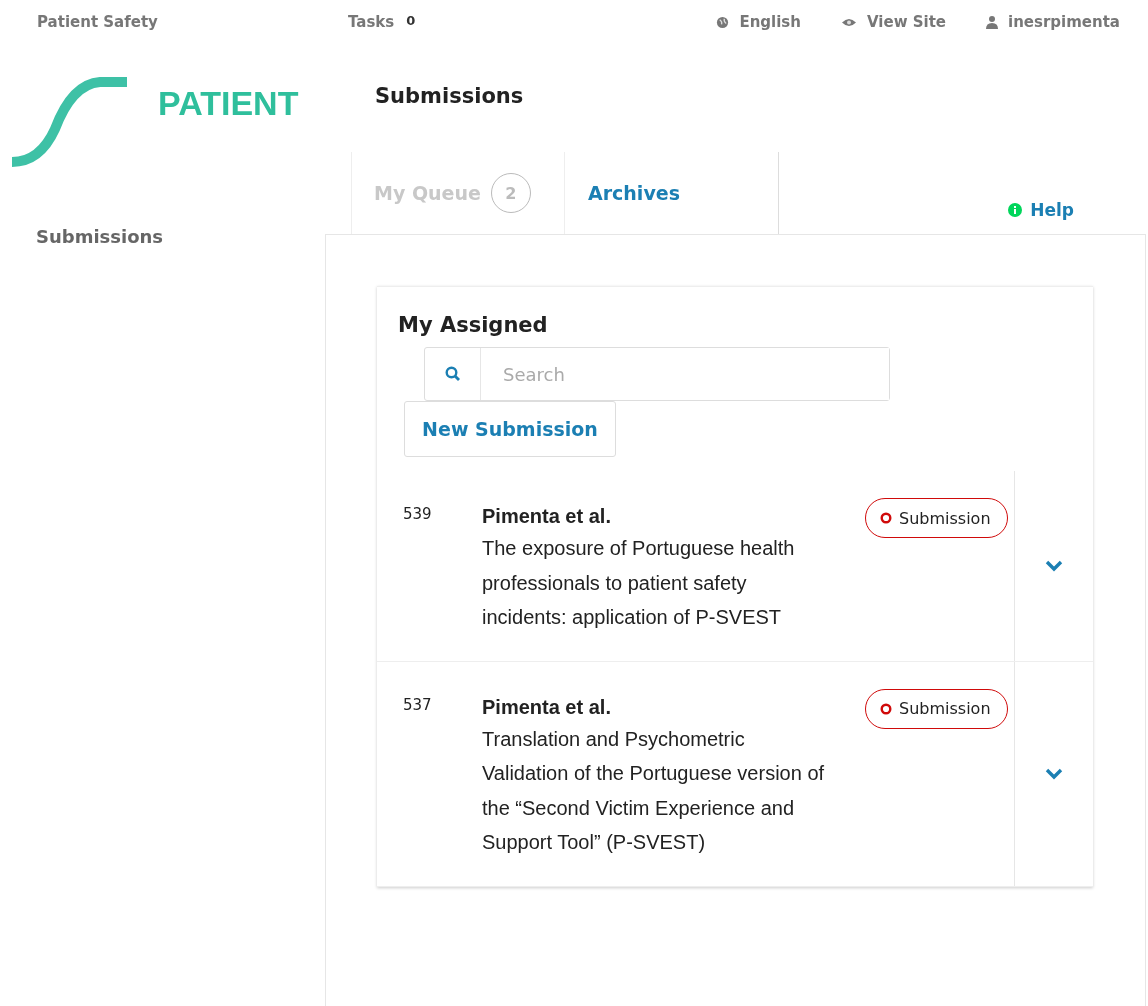  Describe the element at coordinates (510, 429) in the screenshot. I see `new-submission-button: New Submission` at that location.